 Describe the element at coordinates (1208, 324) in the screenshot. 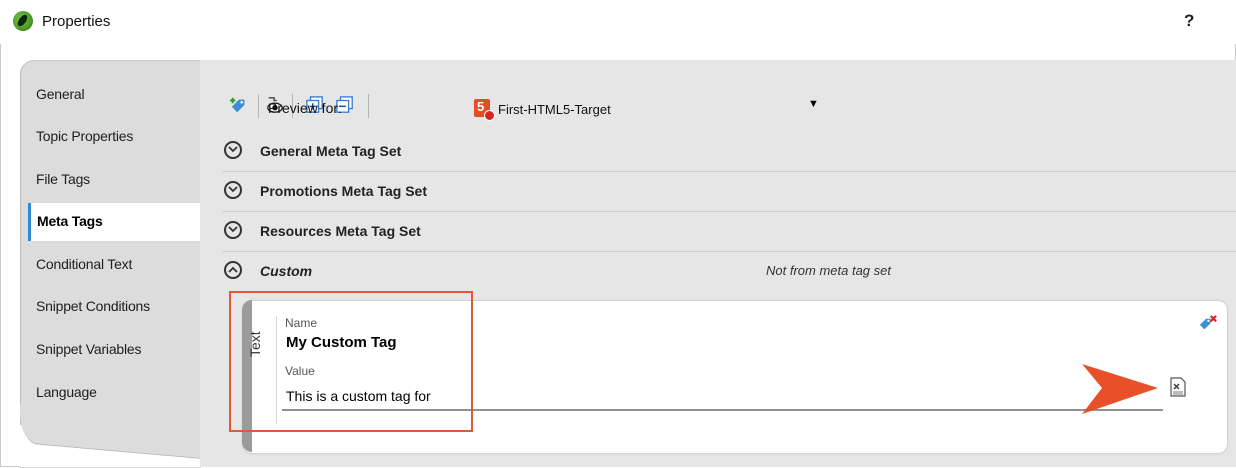

I see `remove-tag-icon` at that location.